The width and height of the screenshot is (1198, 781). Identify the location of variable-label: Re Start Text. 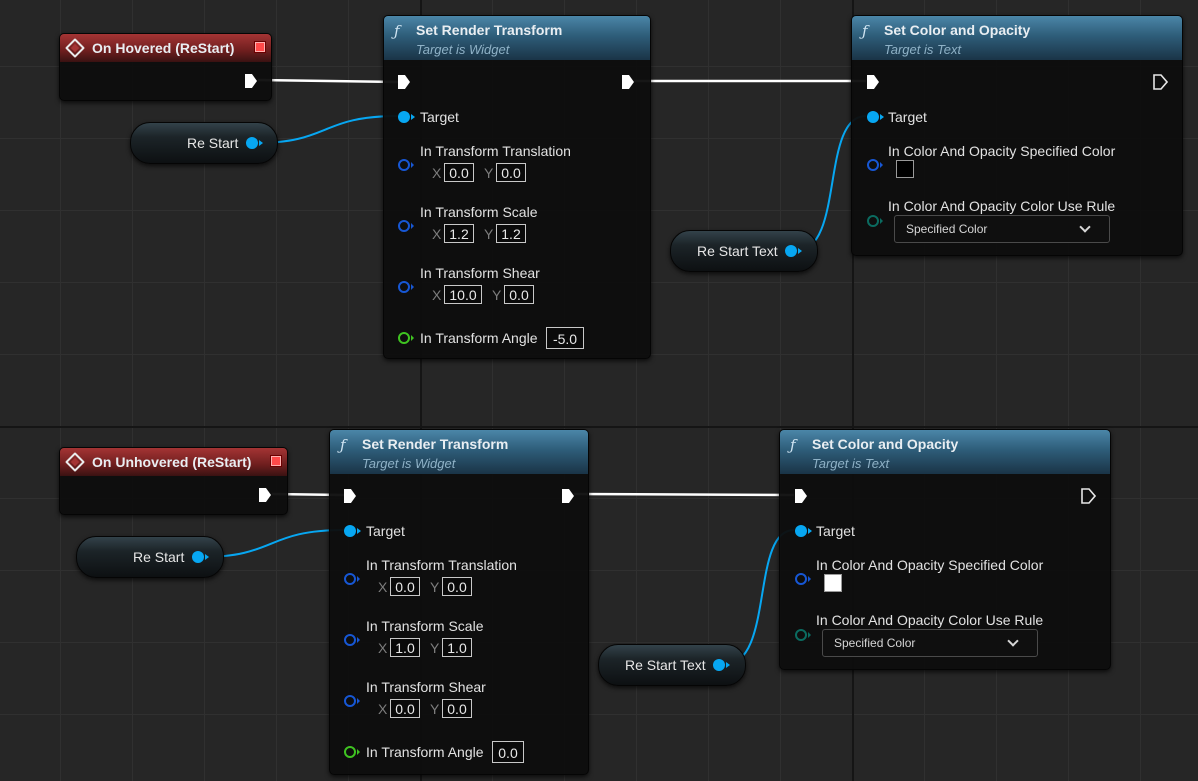
(665, 665).